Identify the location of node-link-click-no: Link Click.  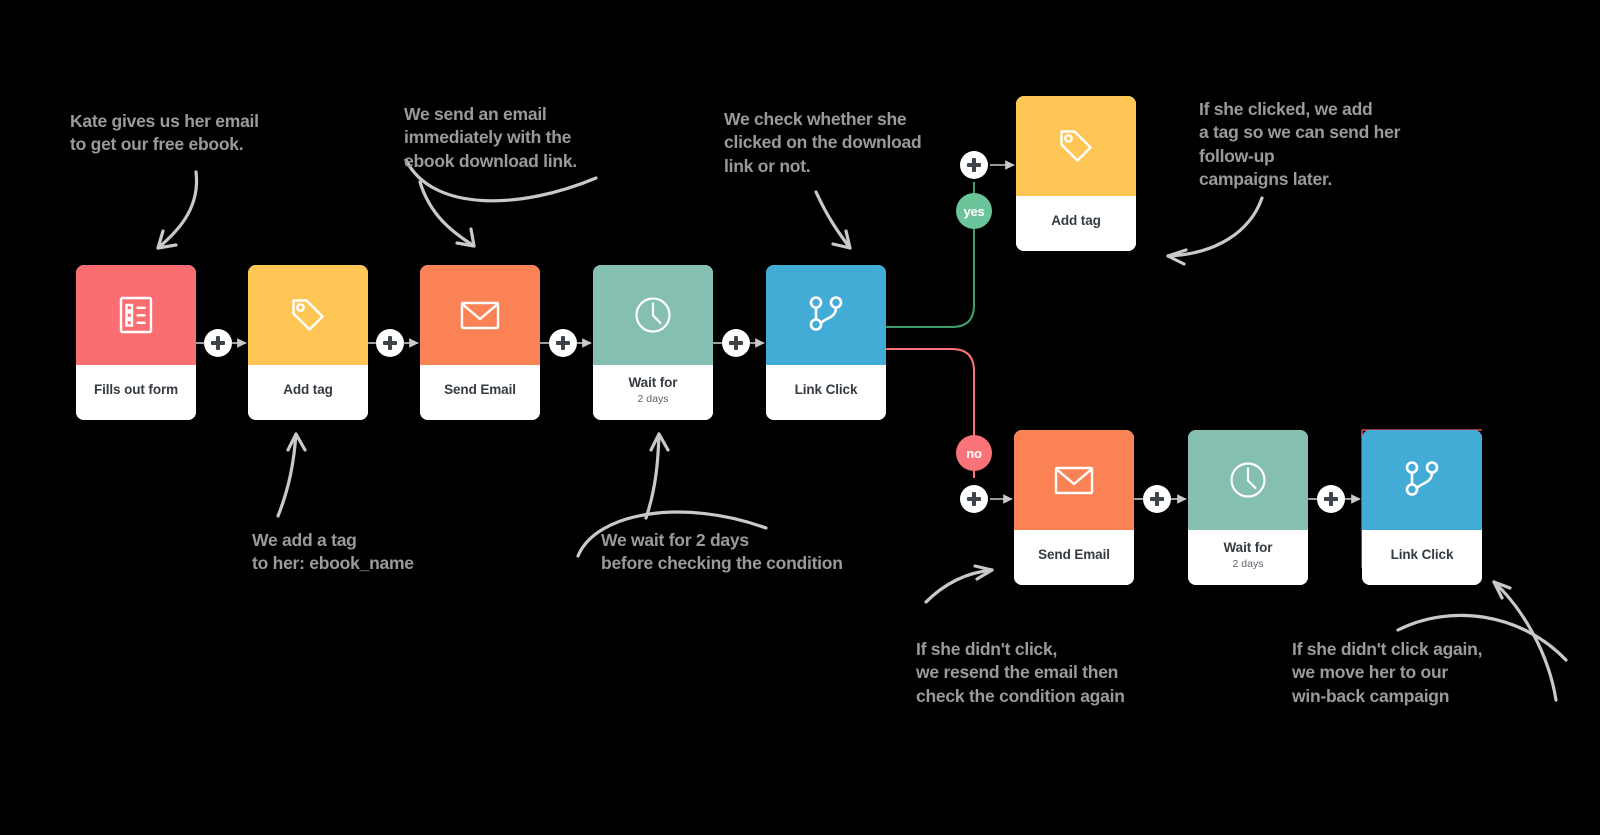
(1422, 507).